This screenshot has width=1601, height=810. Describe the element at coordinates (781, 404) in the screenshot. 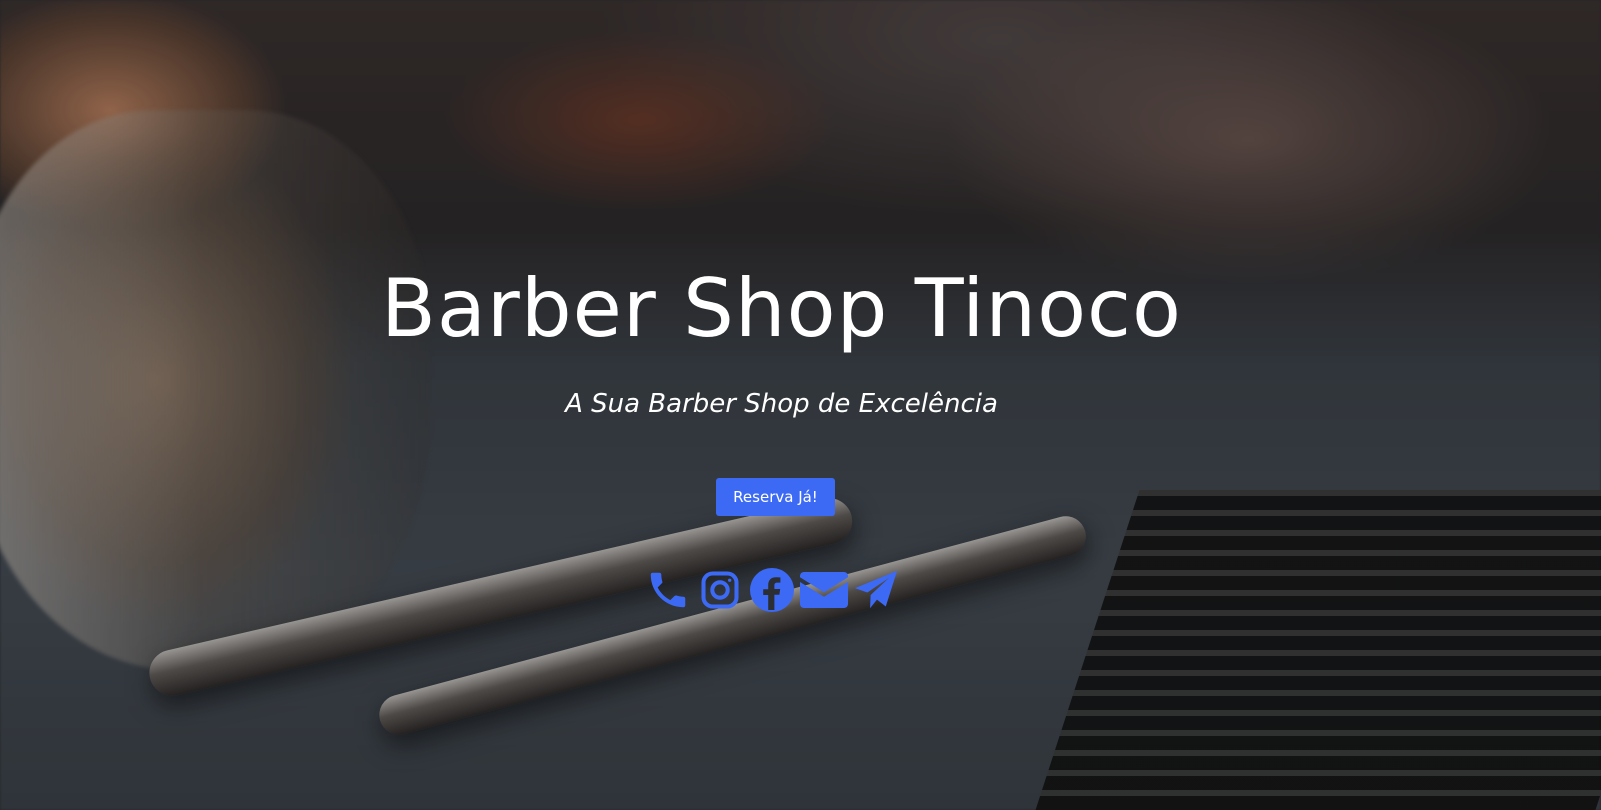

I see `hero-subtitle: A Sua Barber Shop de Excelência` at that location.